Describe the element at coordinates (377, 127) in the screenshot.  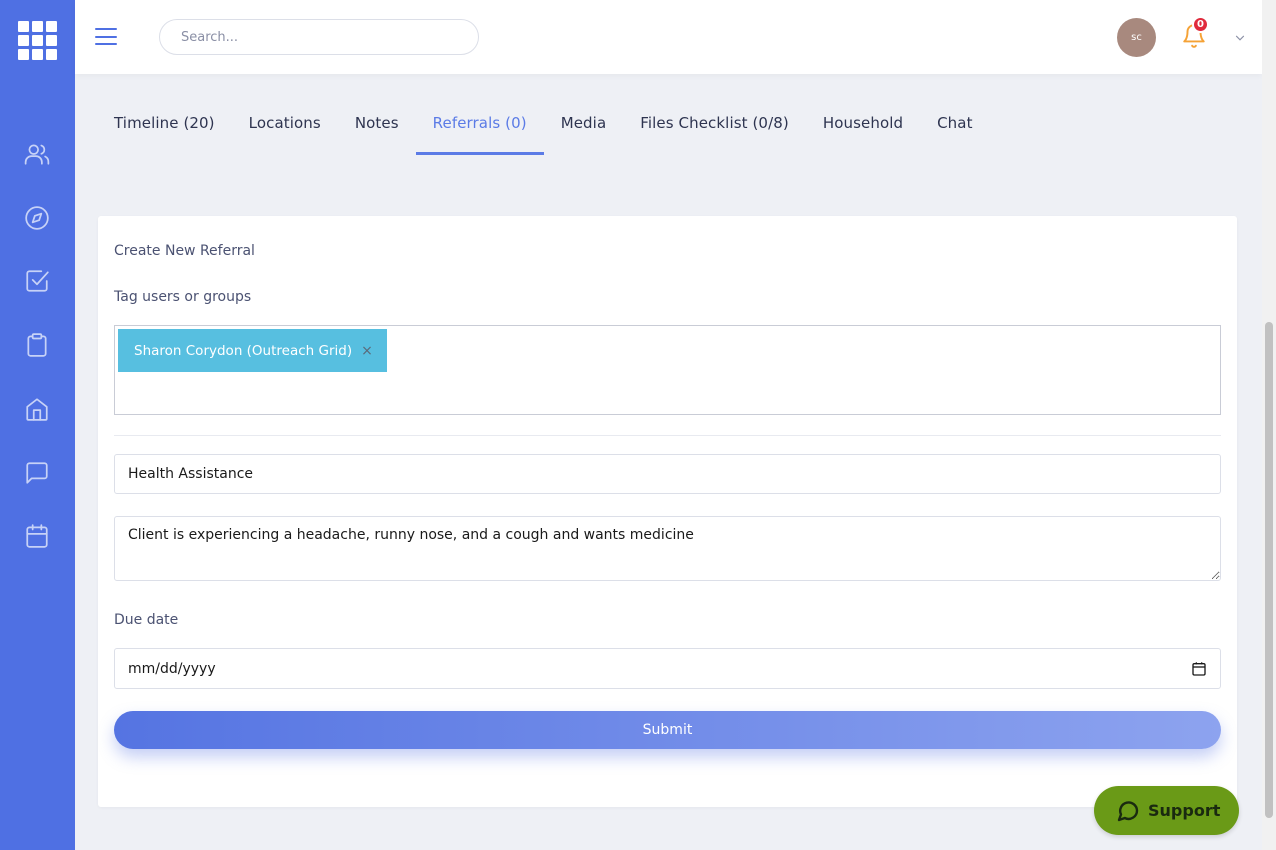
I see `tab-notes: Notes` at that location.